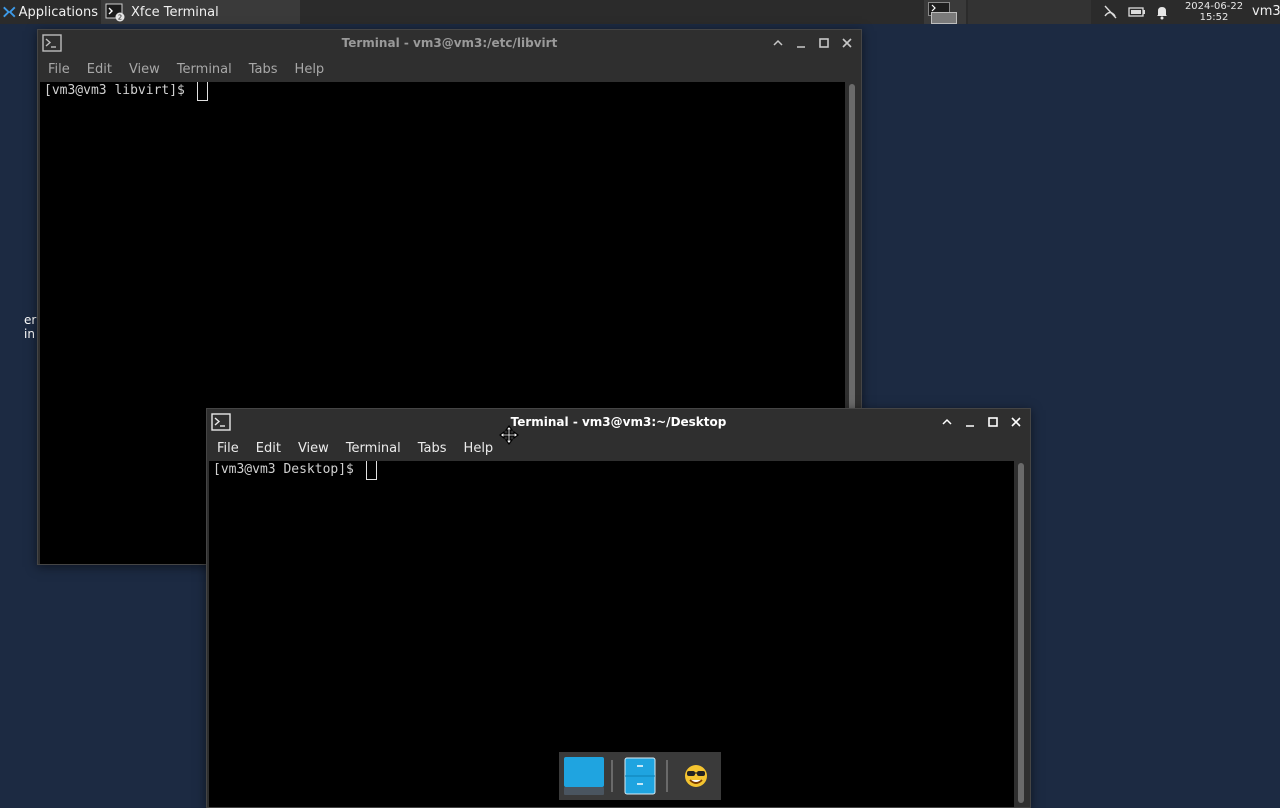  I want to click on scrollbar-thumb, so click(1021, 633).